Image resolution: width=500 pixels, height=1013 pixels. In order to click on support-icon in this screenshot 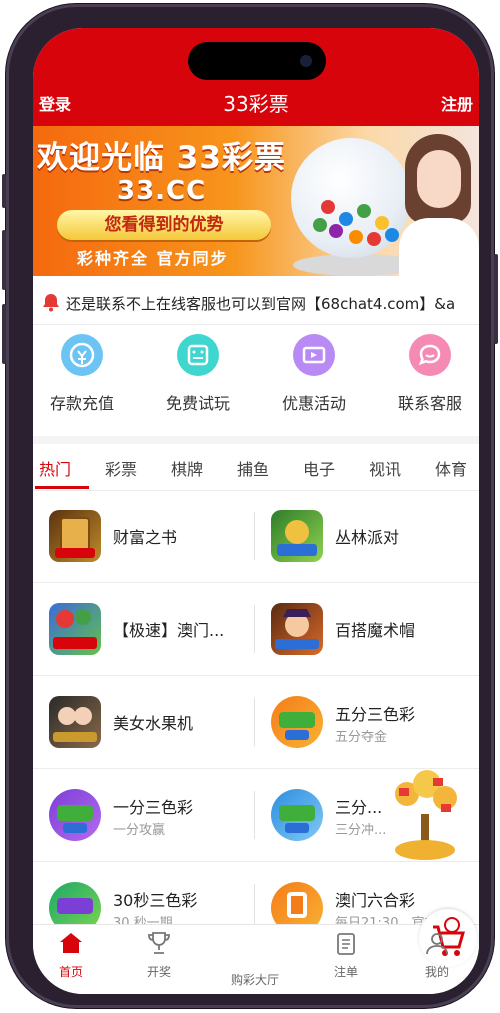, I will do `click(430, 355)`.